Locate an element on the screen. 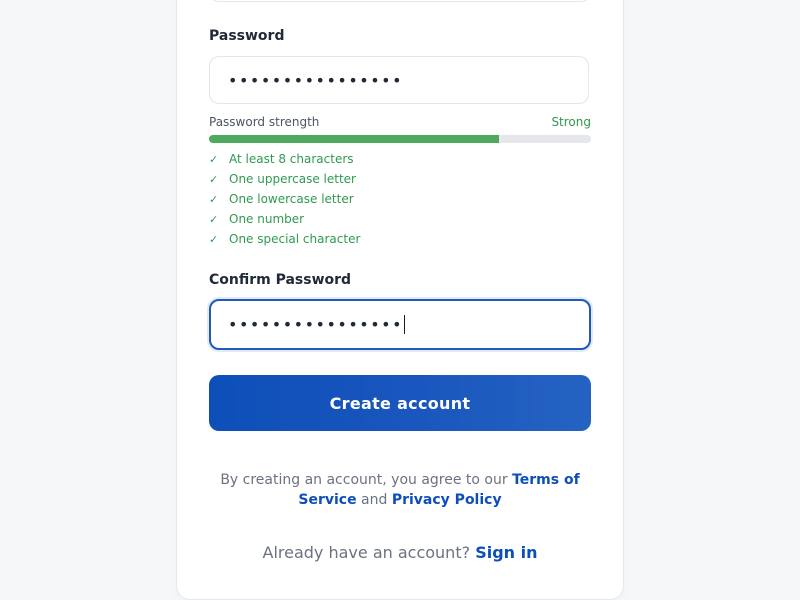 The image size is (800, 600). requirement-text: At least 8 characters is located at coordinates (291, 159).